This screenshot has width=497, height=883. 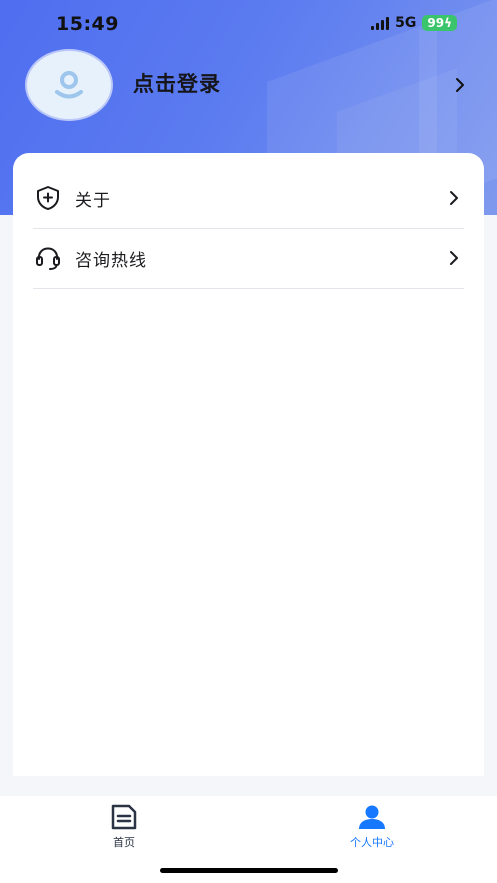 What do you see at coordinates (124, 842) in the screenshot?
I see `tab-label: 首页` at bounding box center [124, 842].